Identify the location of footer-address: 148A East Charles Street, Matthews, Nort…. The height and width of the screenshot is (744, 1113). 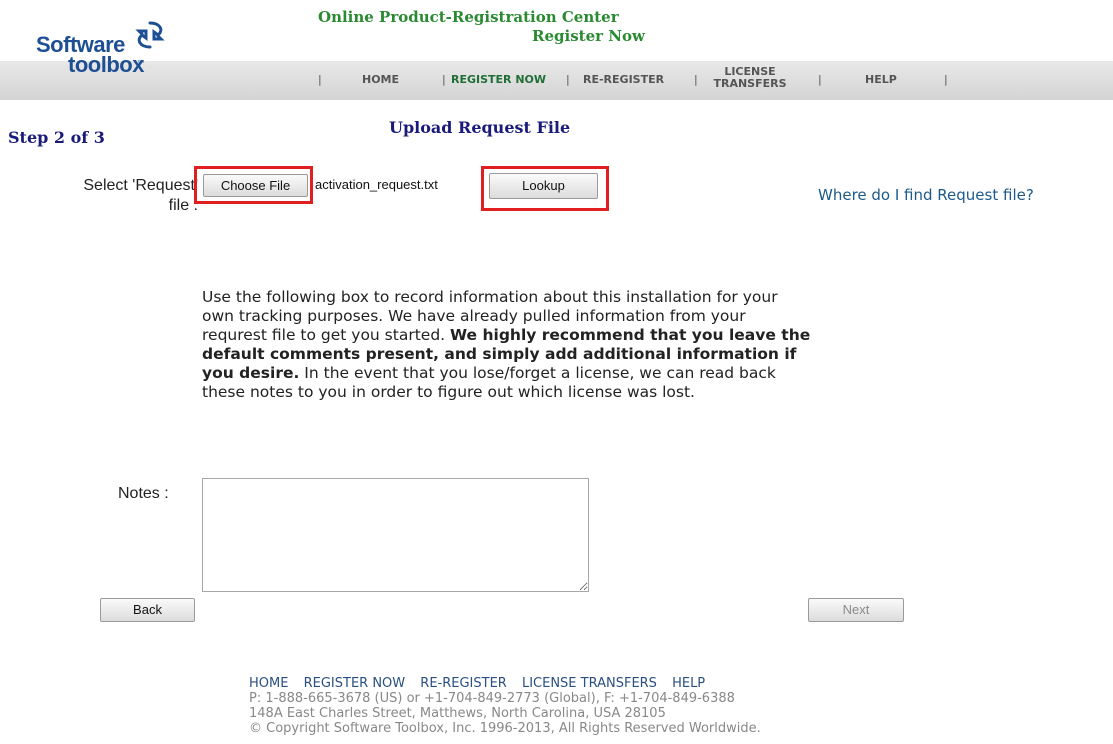
(457, 713).